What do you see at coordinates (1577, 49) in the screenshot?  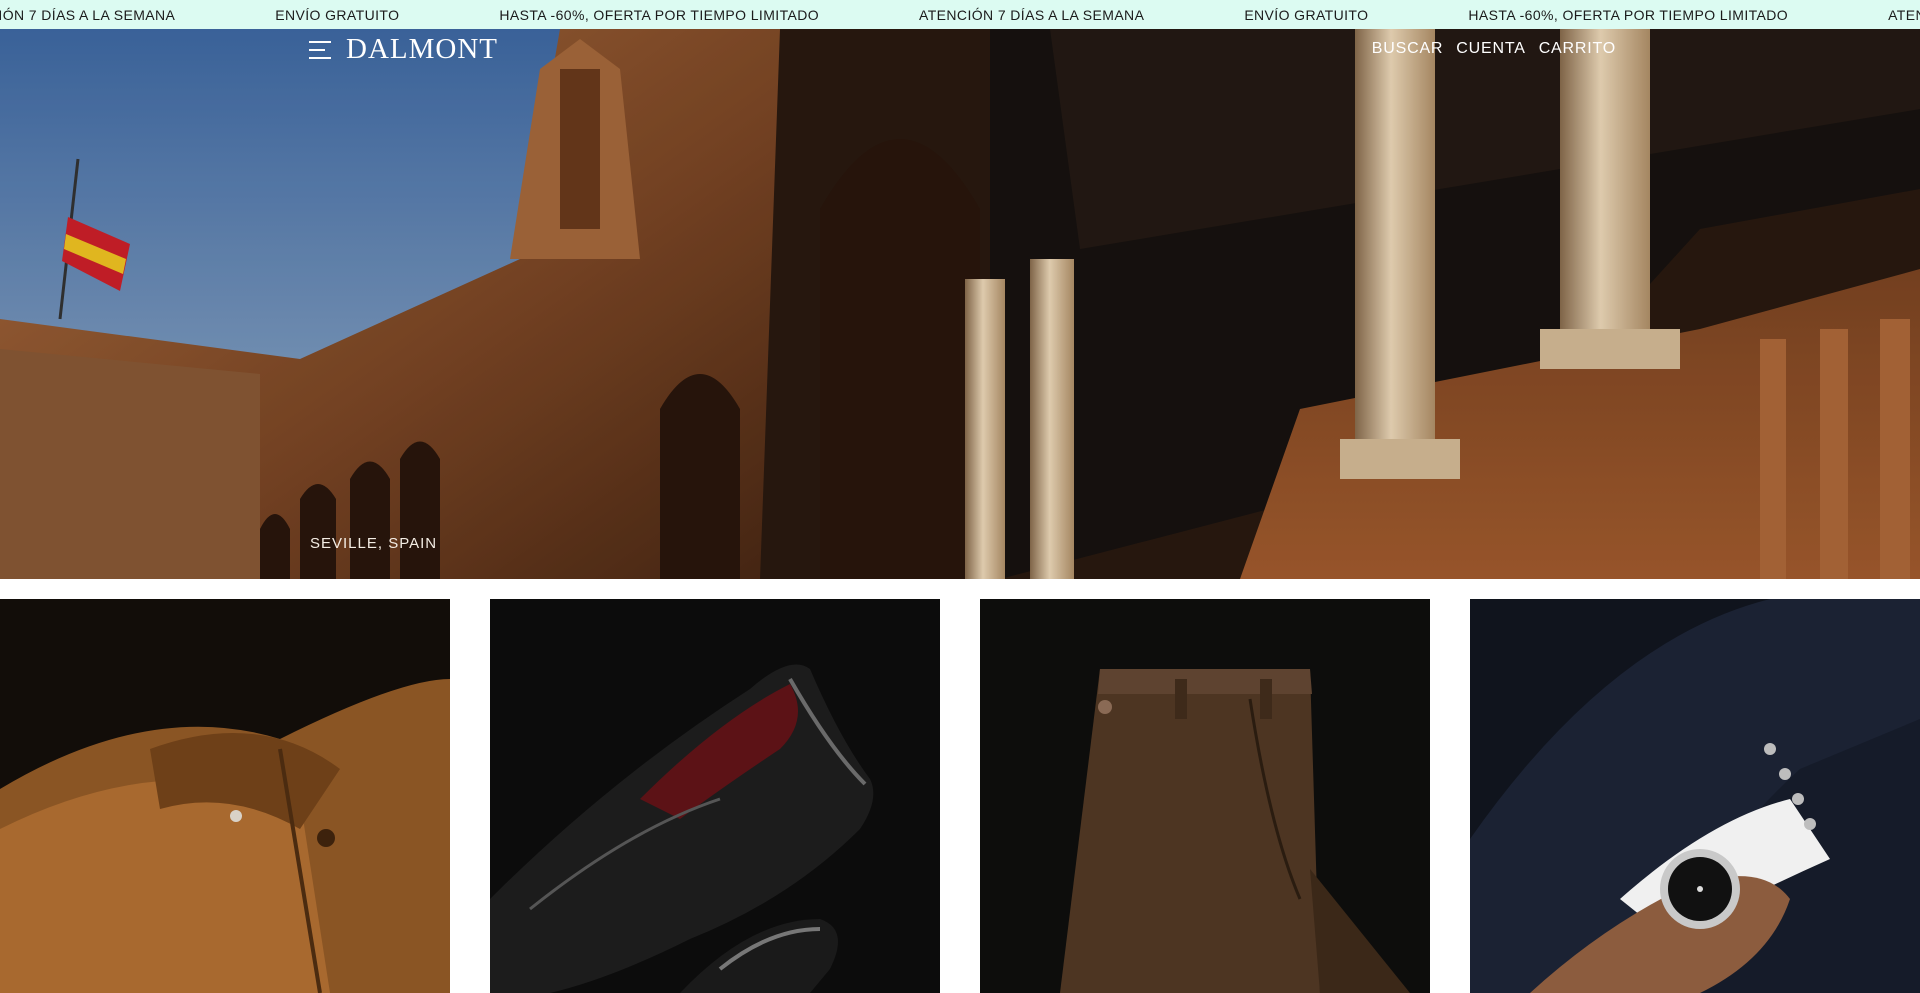 I see `cart-link: CARRITO` at bounding box center [1577, 49].